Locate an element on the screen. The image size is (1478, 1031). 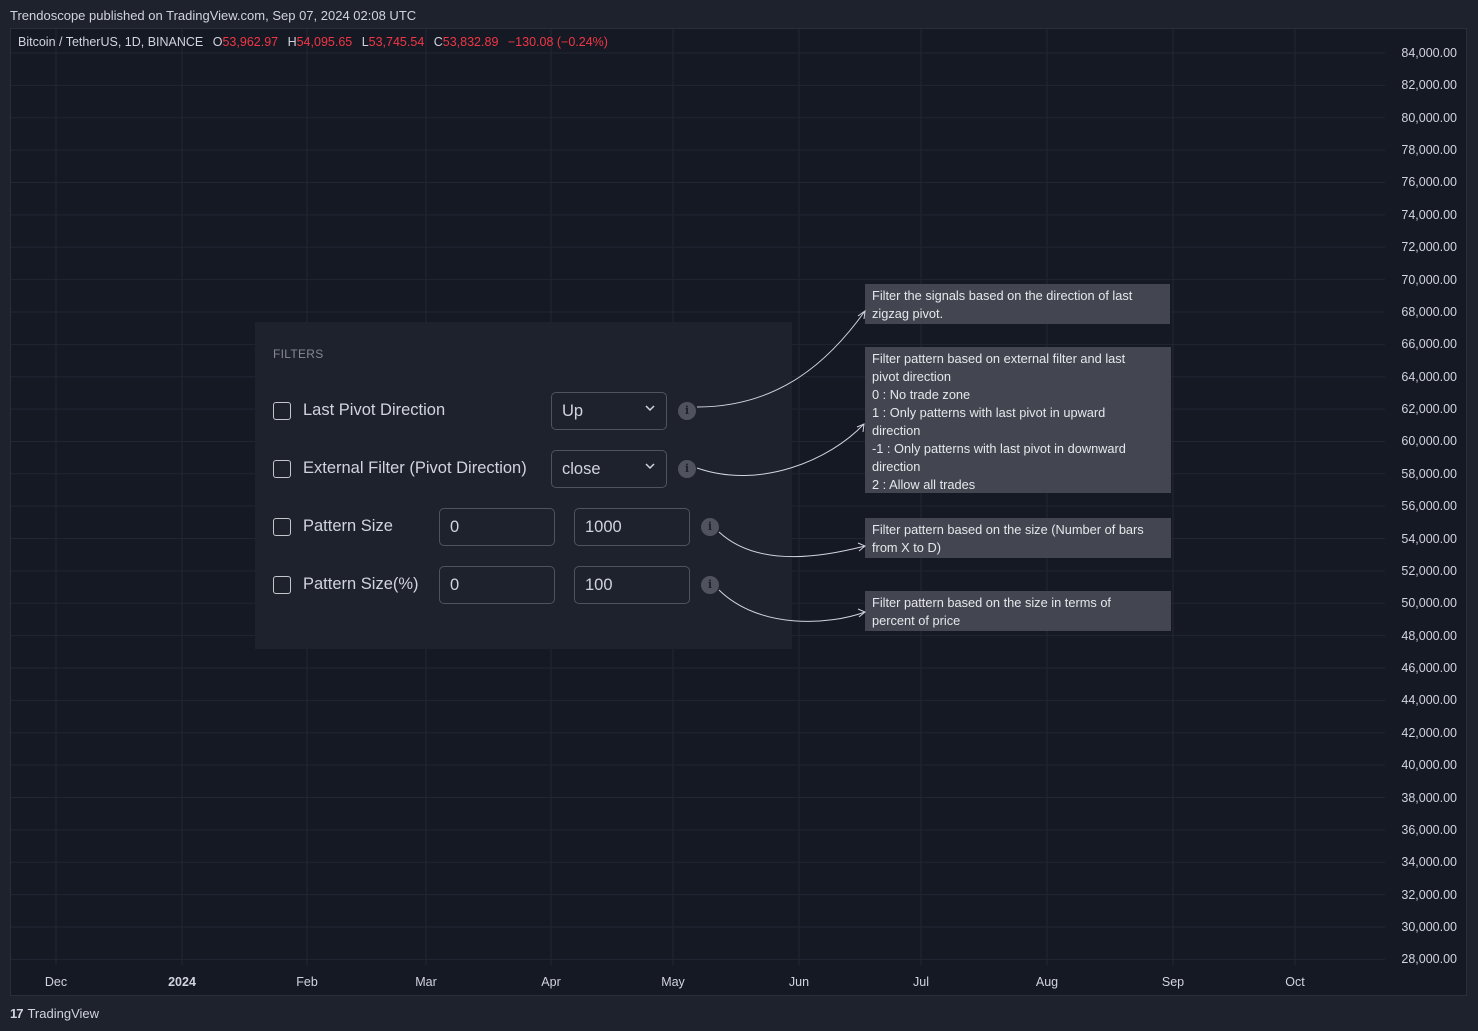
pattern-size-checkbox is located at coordinates (282, 527).